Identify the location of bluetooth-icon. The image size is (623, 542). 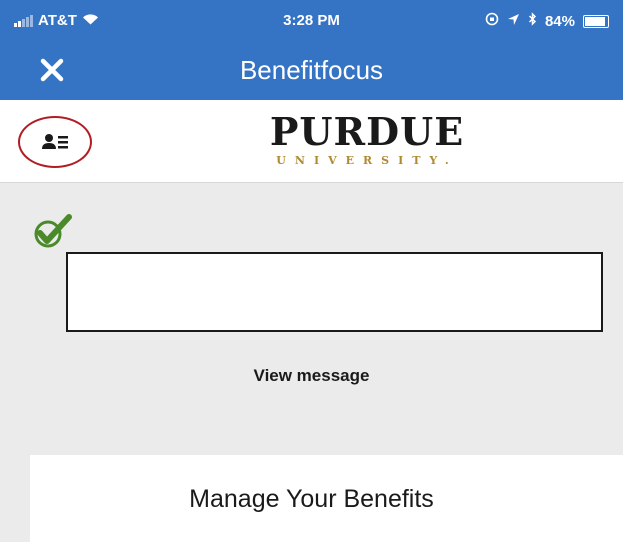
(532, 21).